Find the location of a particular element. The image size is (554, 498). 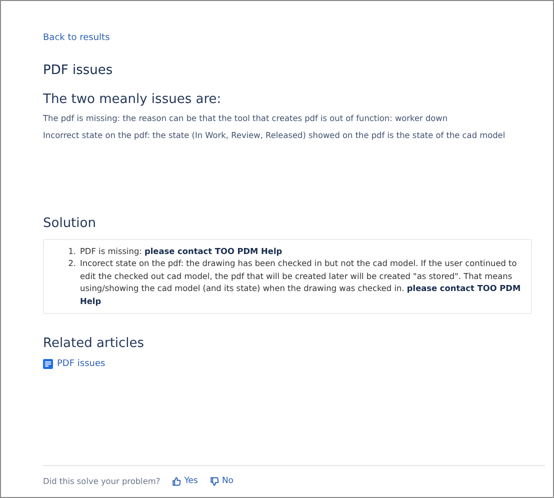

page-title: PDF issues is located at coordinates (78, 70).